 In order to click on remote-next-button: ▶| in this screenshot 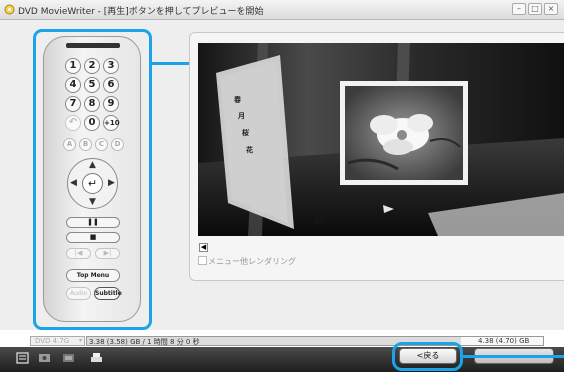, I will do `click(107, 253)`.